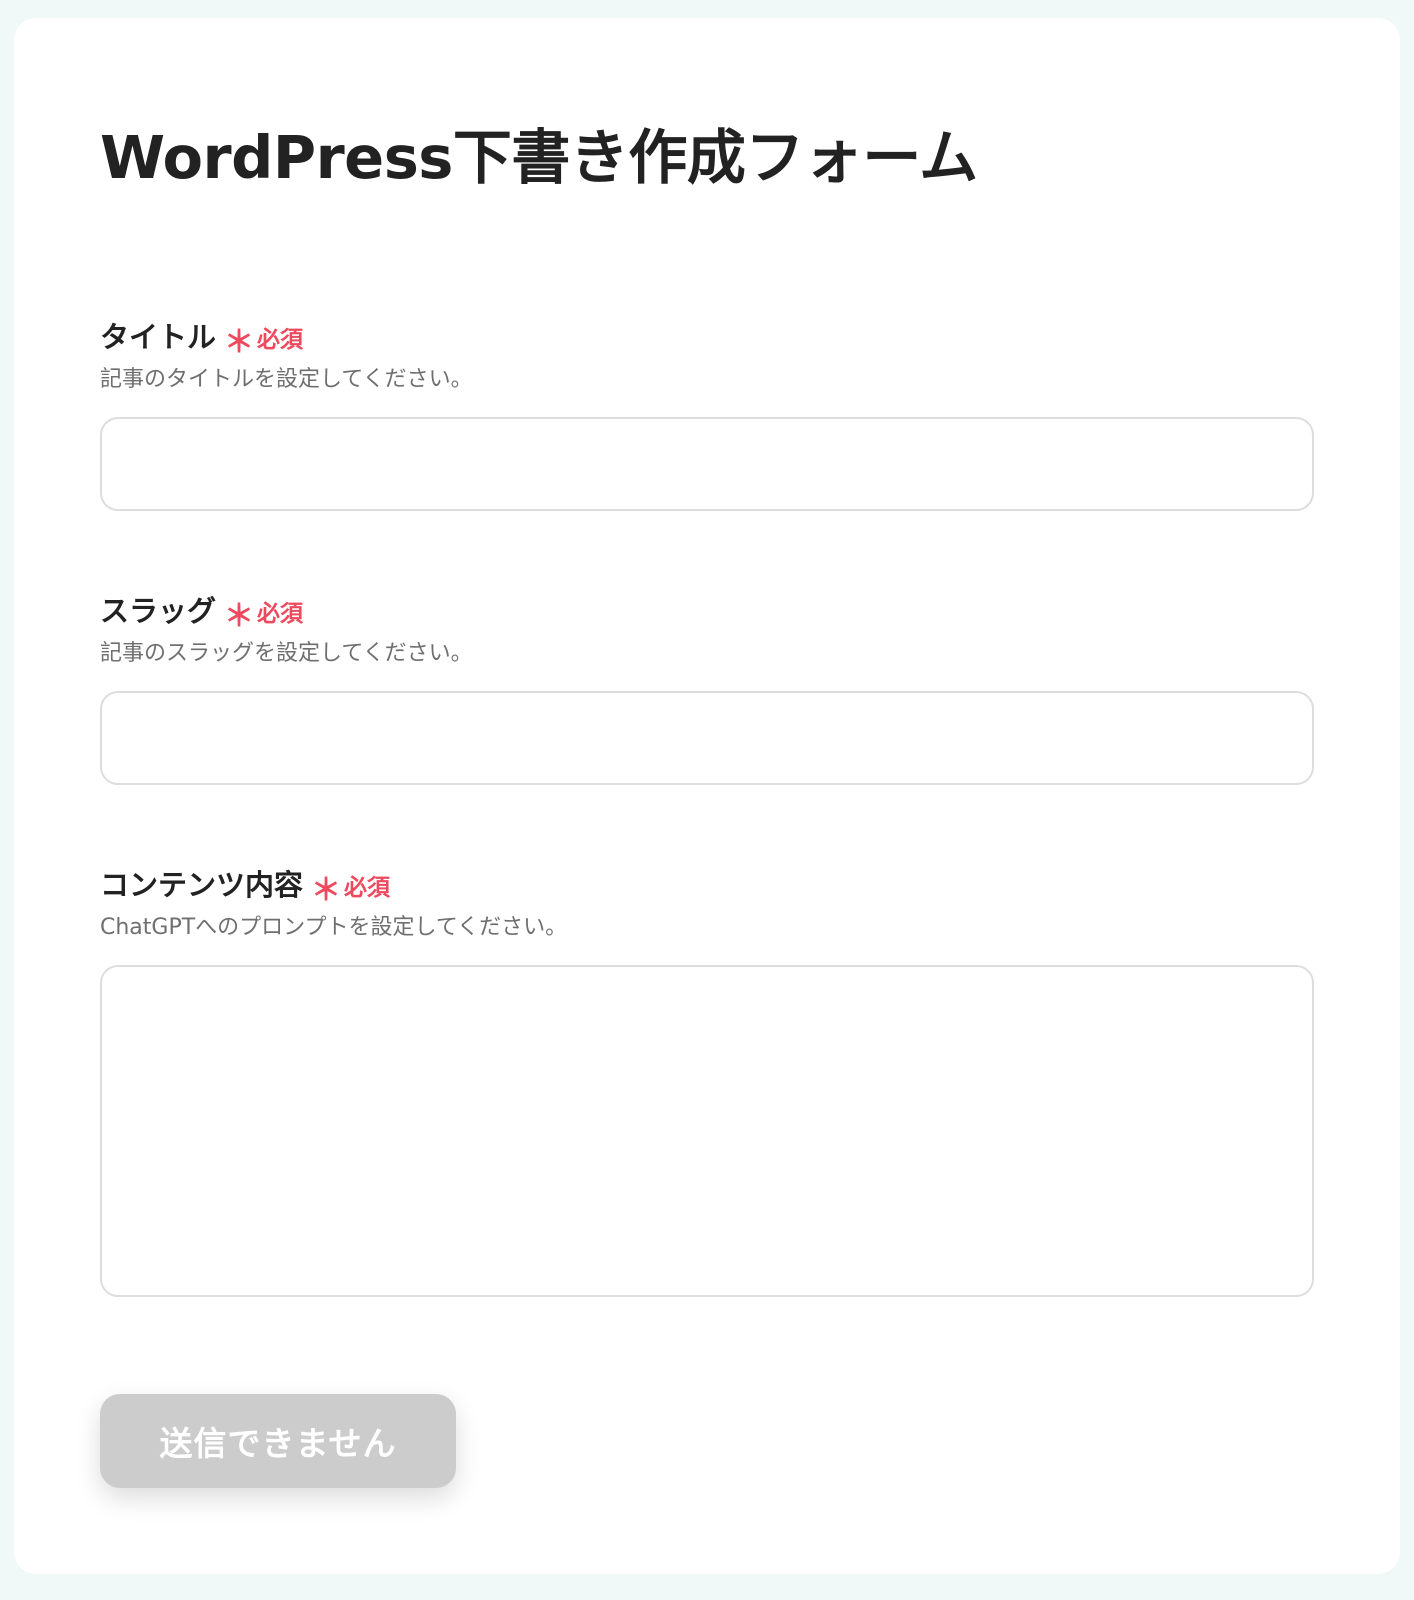 This screenshot has height=1600, width=1414. I want to click on content-description: ChatGPTへのプロンプトを設定してください。, so click(334, 927).